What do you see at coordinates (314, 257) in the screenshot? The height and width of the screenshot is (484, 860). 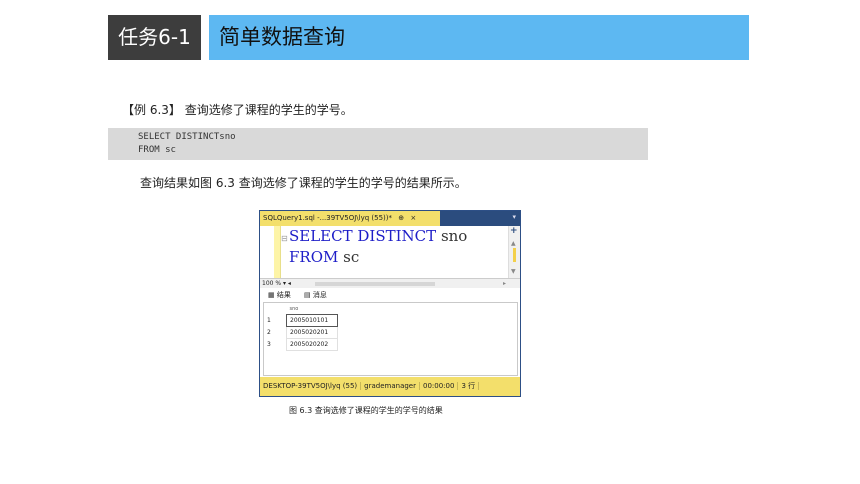 I see `from-keyword: FROM` at bounding box center [314, 257].